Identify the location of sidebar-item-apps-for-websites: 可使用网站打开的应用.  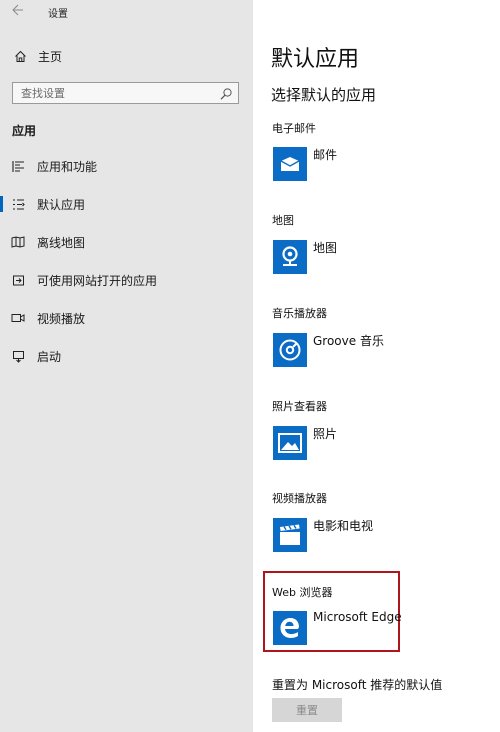
(126, 280).